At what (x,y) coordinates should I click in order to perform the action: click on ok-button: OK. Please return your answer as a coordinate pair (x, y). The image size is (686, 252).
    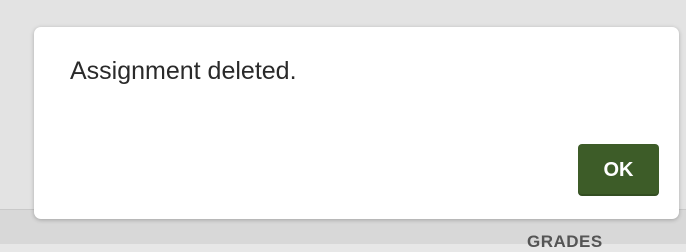
    Looking at the image, I should click on (618, 170).